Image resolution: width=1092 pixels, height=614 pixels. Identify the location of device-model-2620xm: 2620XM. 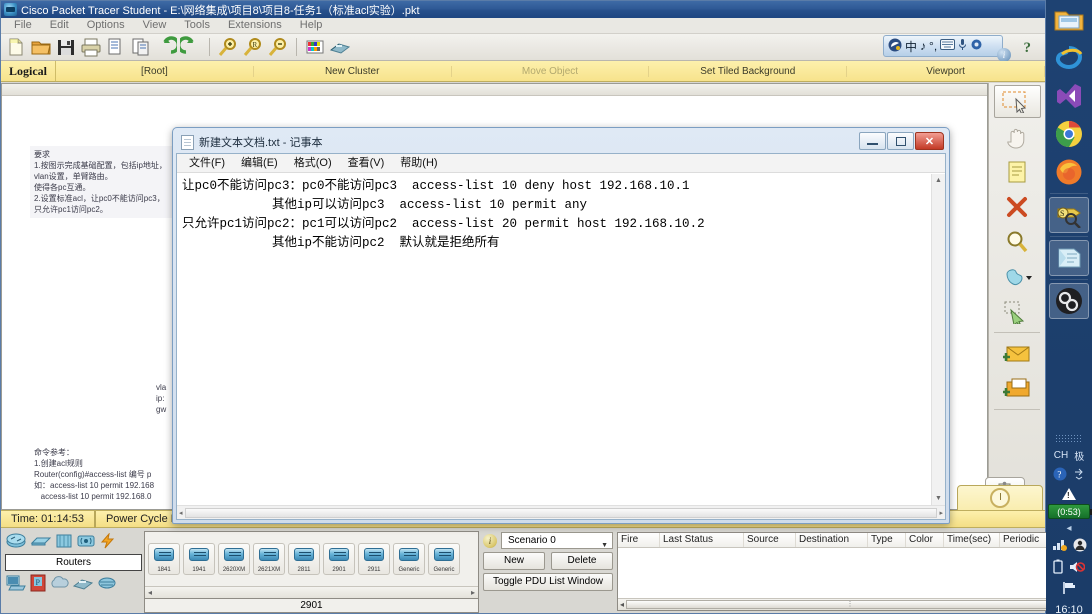
(234, 559).